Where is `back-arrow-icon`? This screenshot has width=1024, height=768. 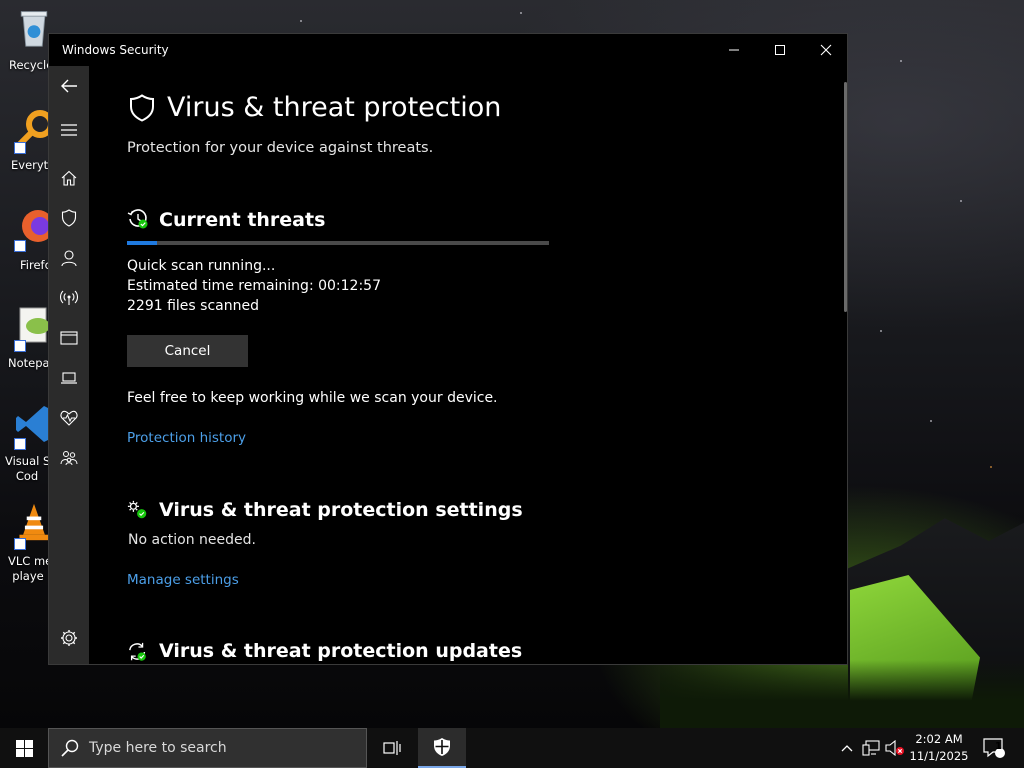
back-arrow-icon is located at coordinates (69, 86).